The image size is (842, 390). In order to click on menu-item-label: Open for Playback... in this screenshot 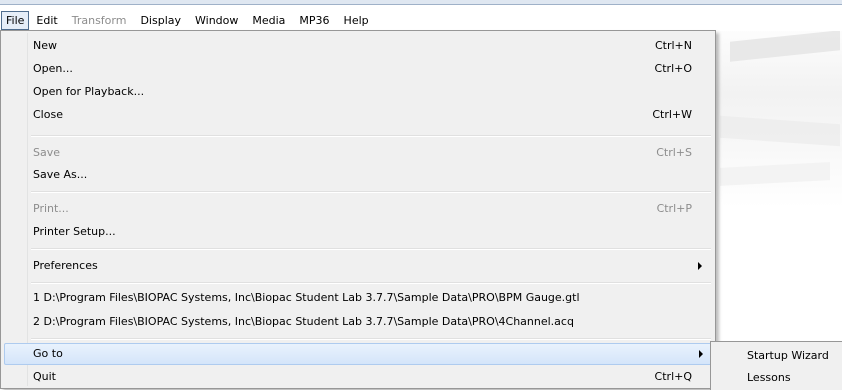, I will do `click(89, 91)`.